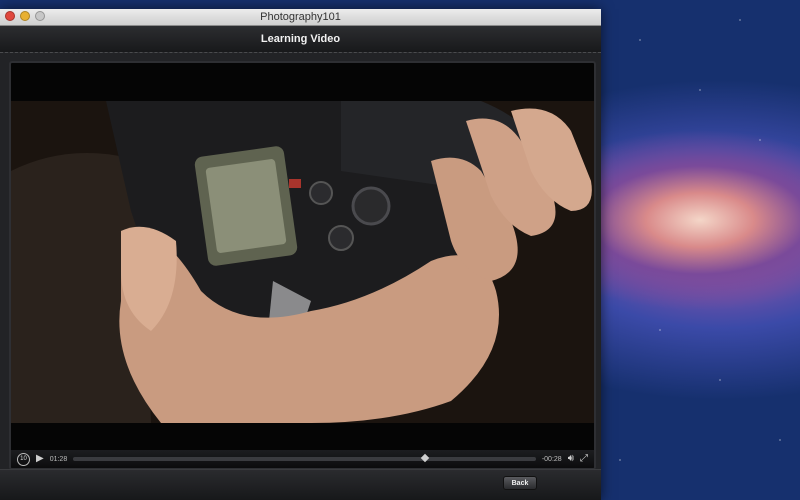  I want to click on page-header: Learning Video, so click(300, 39).